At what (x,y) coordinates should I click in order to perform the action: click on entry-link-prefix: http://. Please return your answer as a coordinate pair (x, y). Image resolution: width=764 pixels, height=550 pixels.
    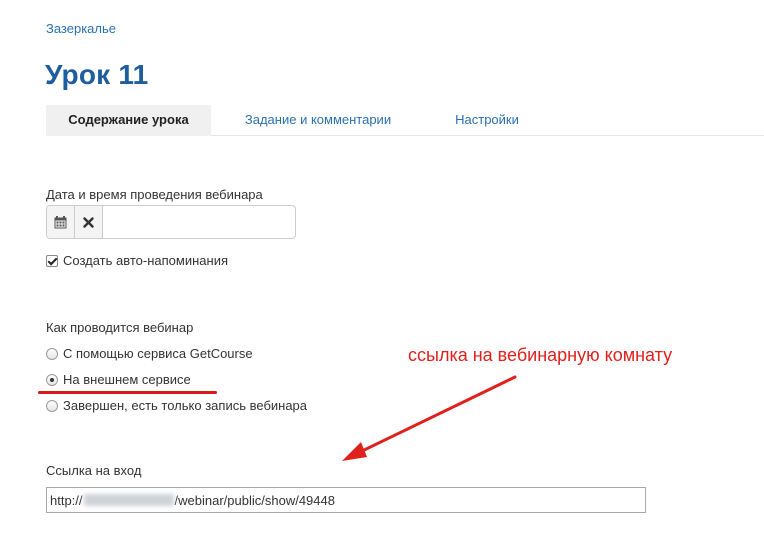
    Looking at the image, I should click on (66, 500).